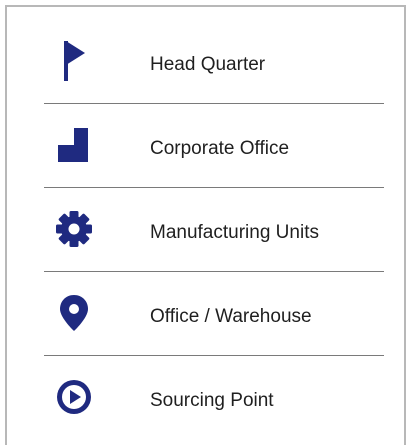 This screenshot has height=445, width=410. I want to click on gear-icon, so click(74, 229).